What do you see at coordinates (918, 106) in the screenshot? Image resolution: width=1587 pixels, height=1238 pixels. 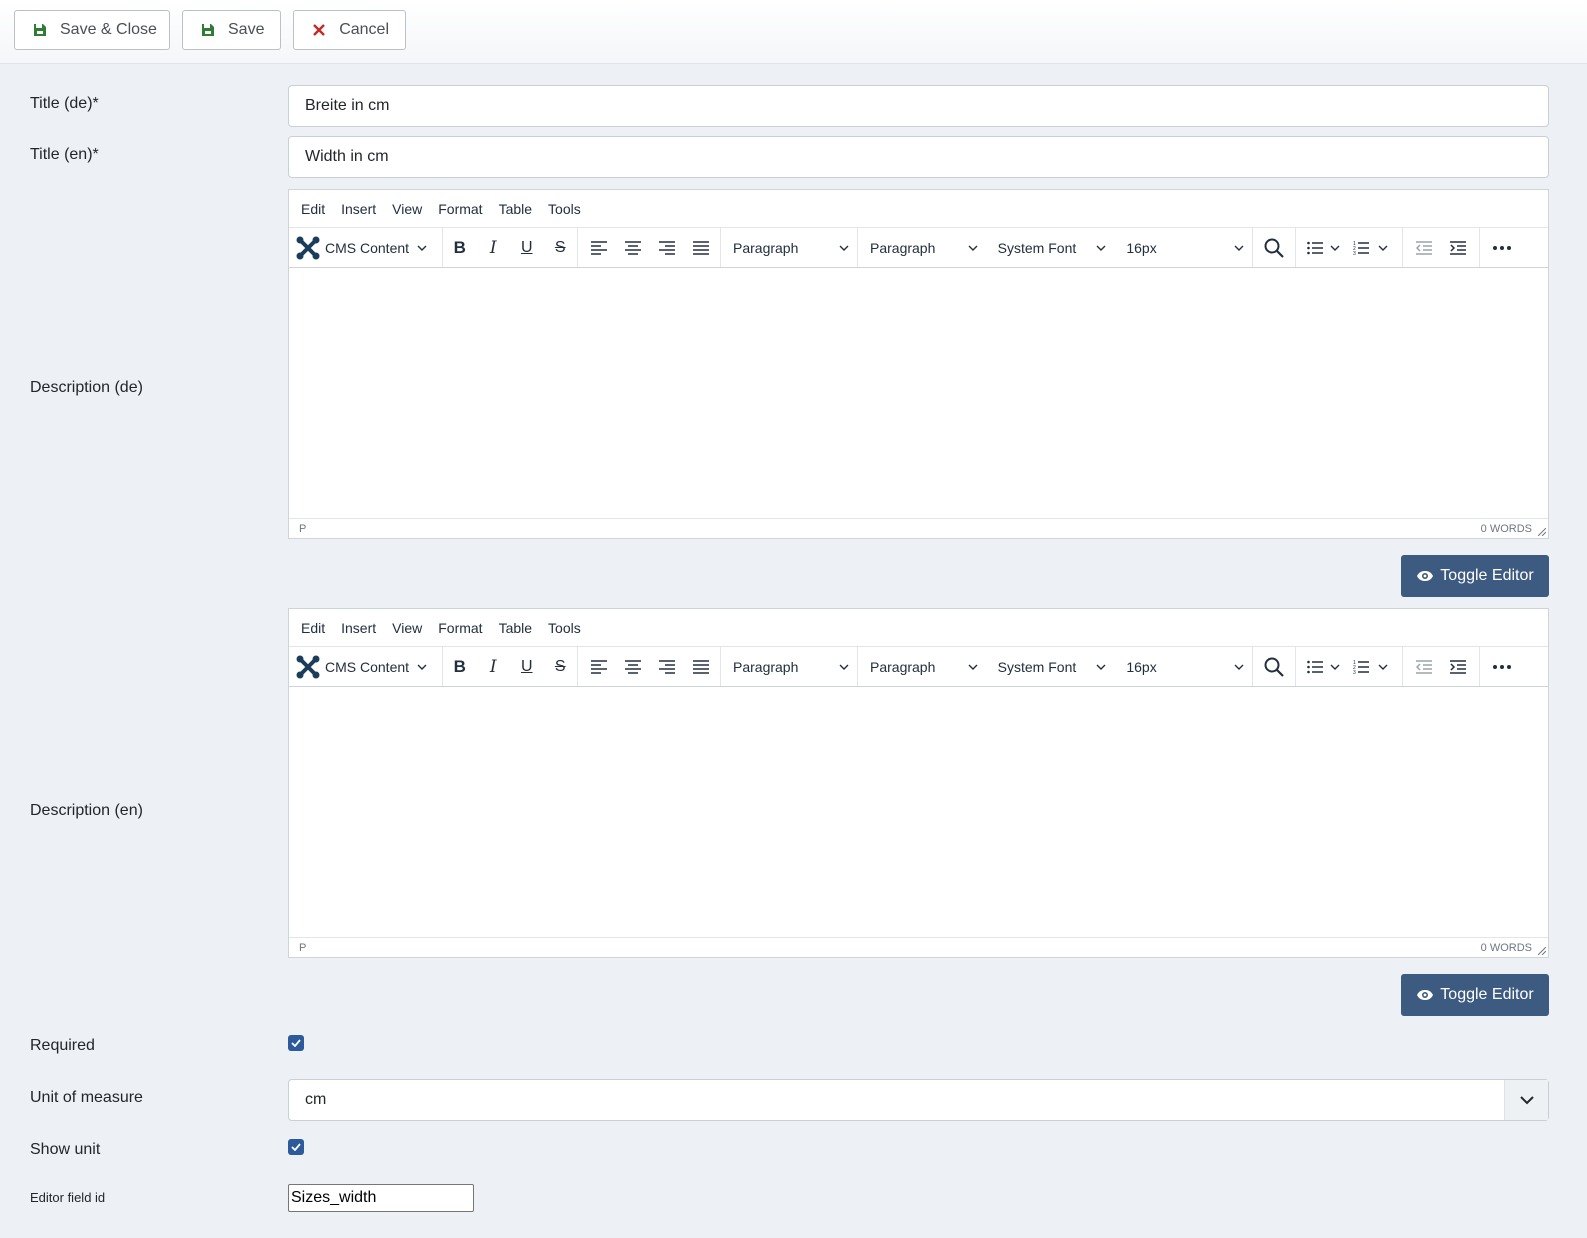 I see `title-de-input: Breite in cm` at bounding box center [918, 106].